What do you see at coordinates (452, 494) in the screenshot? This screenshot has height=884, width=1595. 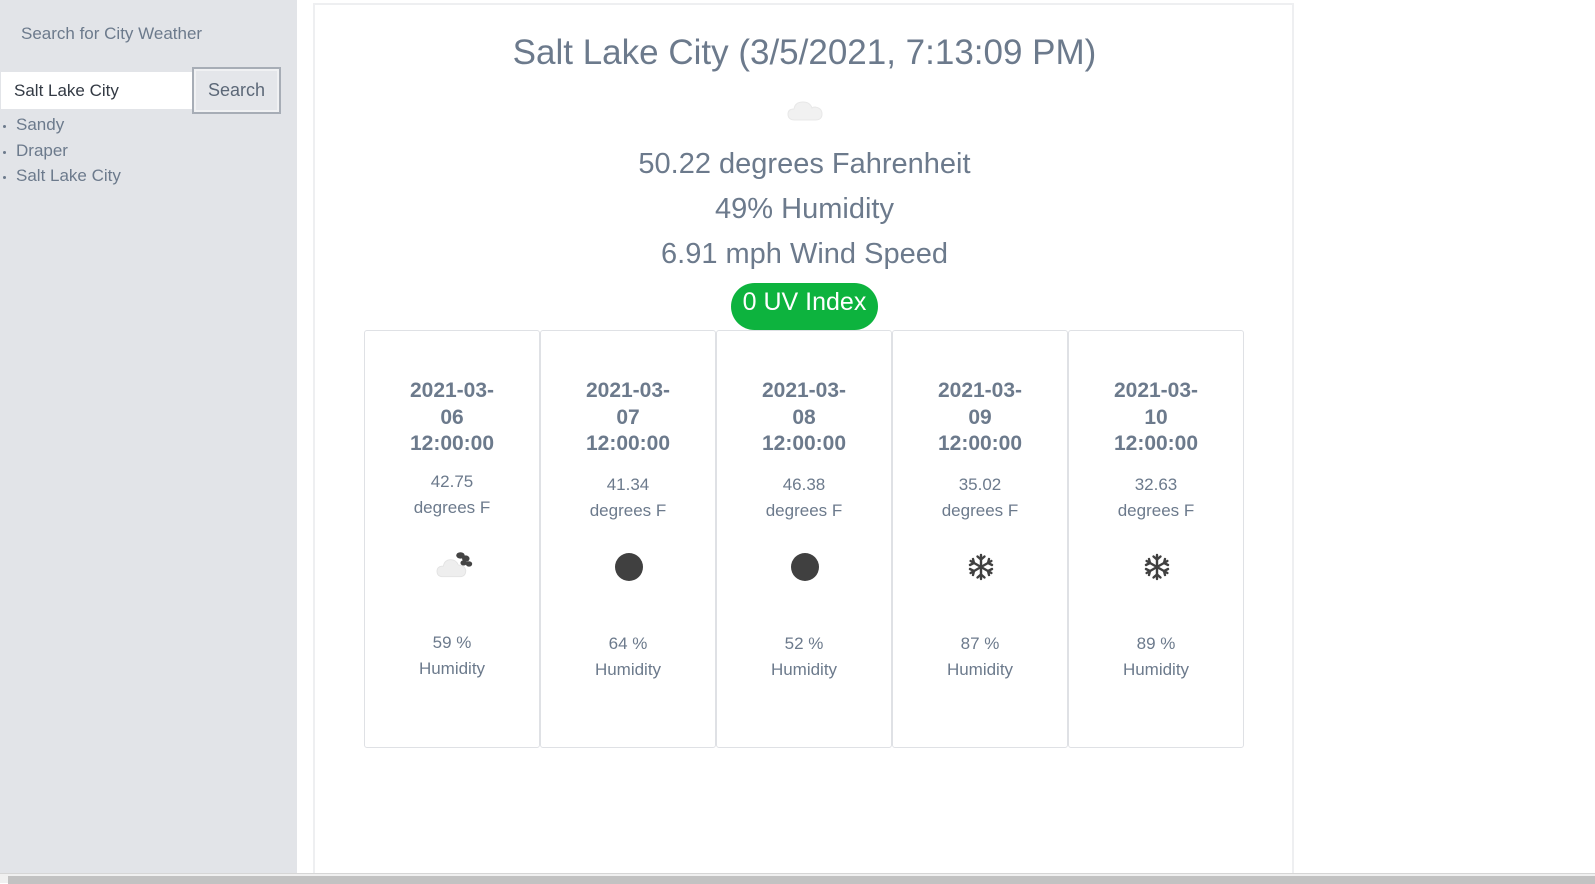 I see `forecast-temperature: 42.75 degrees F` at bounding box center [452, 494].